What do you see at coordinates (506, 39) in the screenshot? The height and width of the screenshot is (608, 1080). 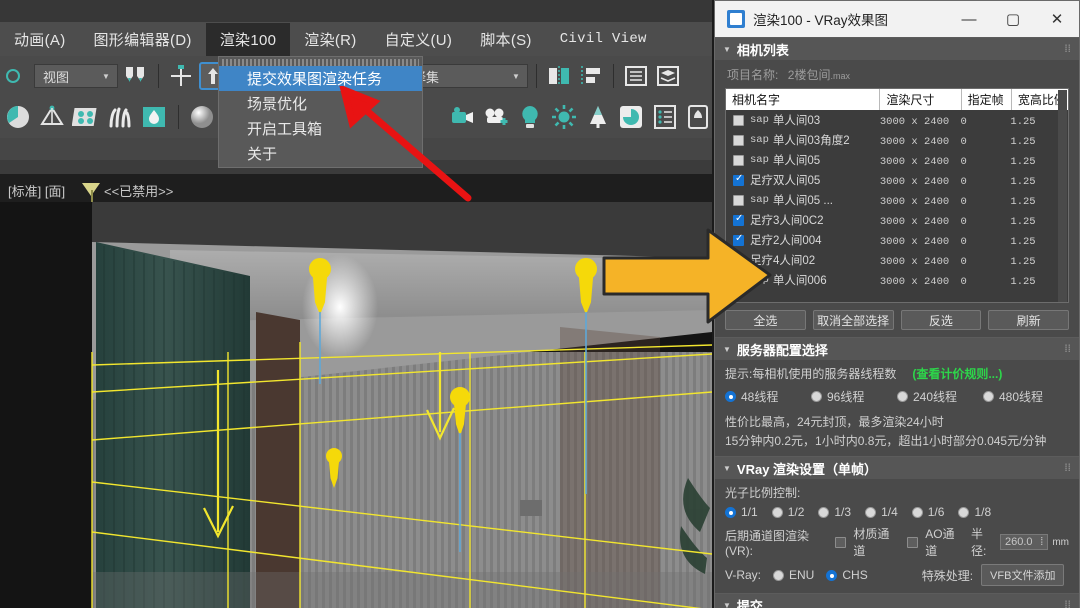 I see `menu-5: 脚本(S)` at bounding box center [506, 39].